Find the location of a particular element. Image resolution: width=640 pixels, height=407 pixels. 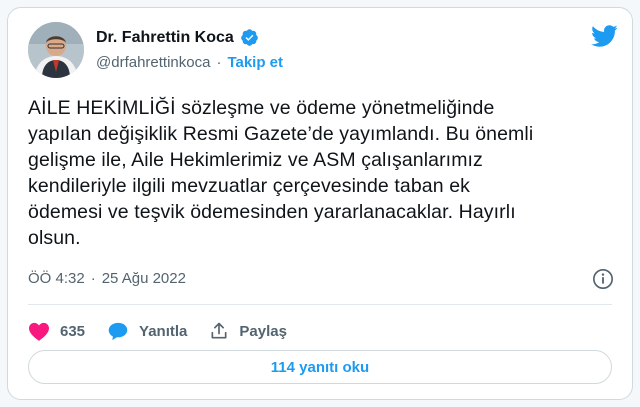

tweet-time: ÖÖ 4:32 is located at coordinates (56, 278).